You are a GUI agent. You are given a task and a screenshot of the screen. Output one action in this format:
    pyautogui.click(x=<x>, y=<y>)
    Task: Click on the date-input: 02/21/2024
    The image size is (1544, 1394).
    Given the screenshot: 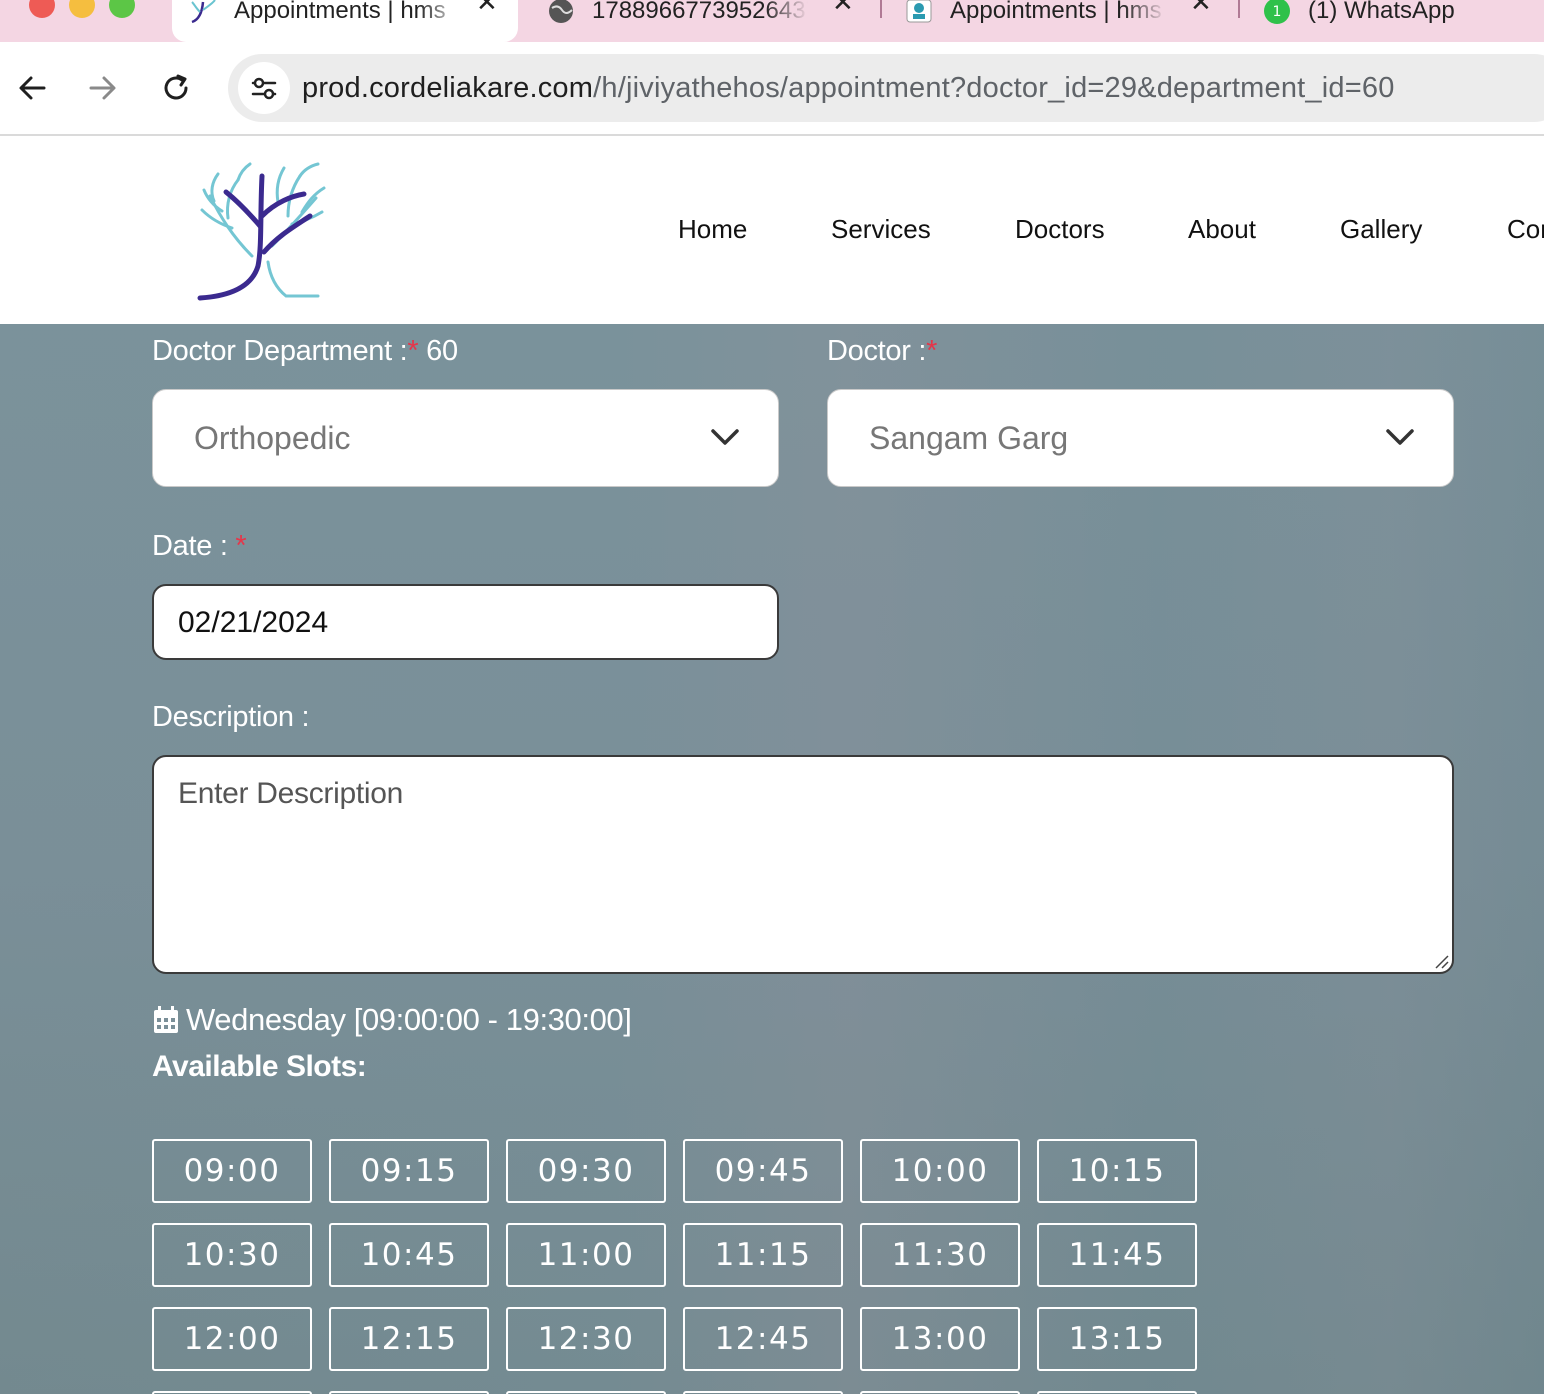 What is the action you would take?
    pyautogui.click(x=465, y=622)
    